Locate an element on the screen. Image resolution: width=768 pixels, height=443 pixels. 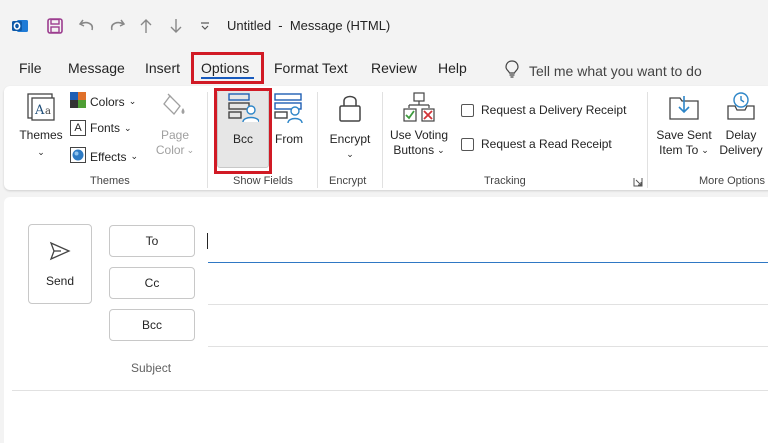
voting-icon is located at coordinates (419, 108).